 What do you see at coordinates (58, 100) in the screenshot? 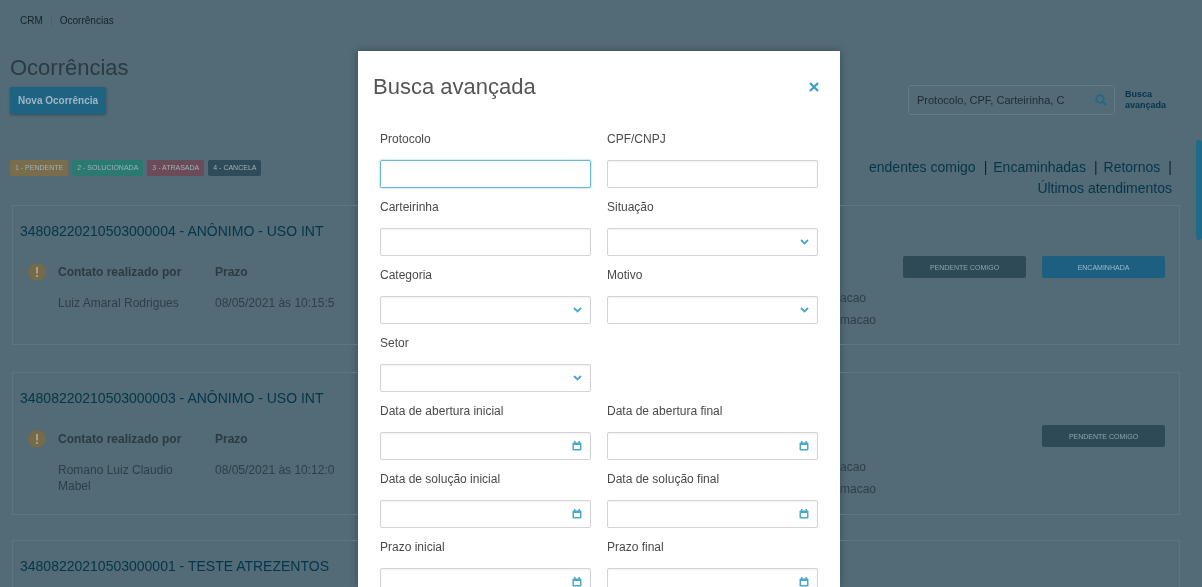
I see `new-occurrence-button: Nova Ocorrência` at bounding box center [58, 100].